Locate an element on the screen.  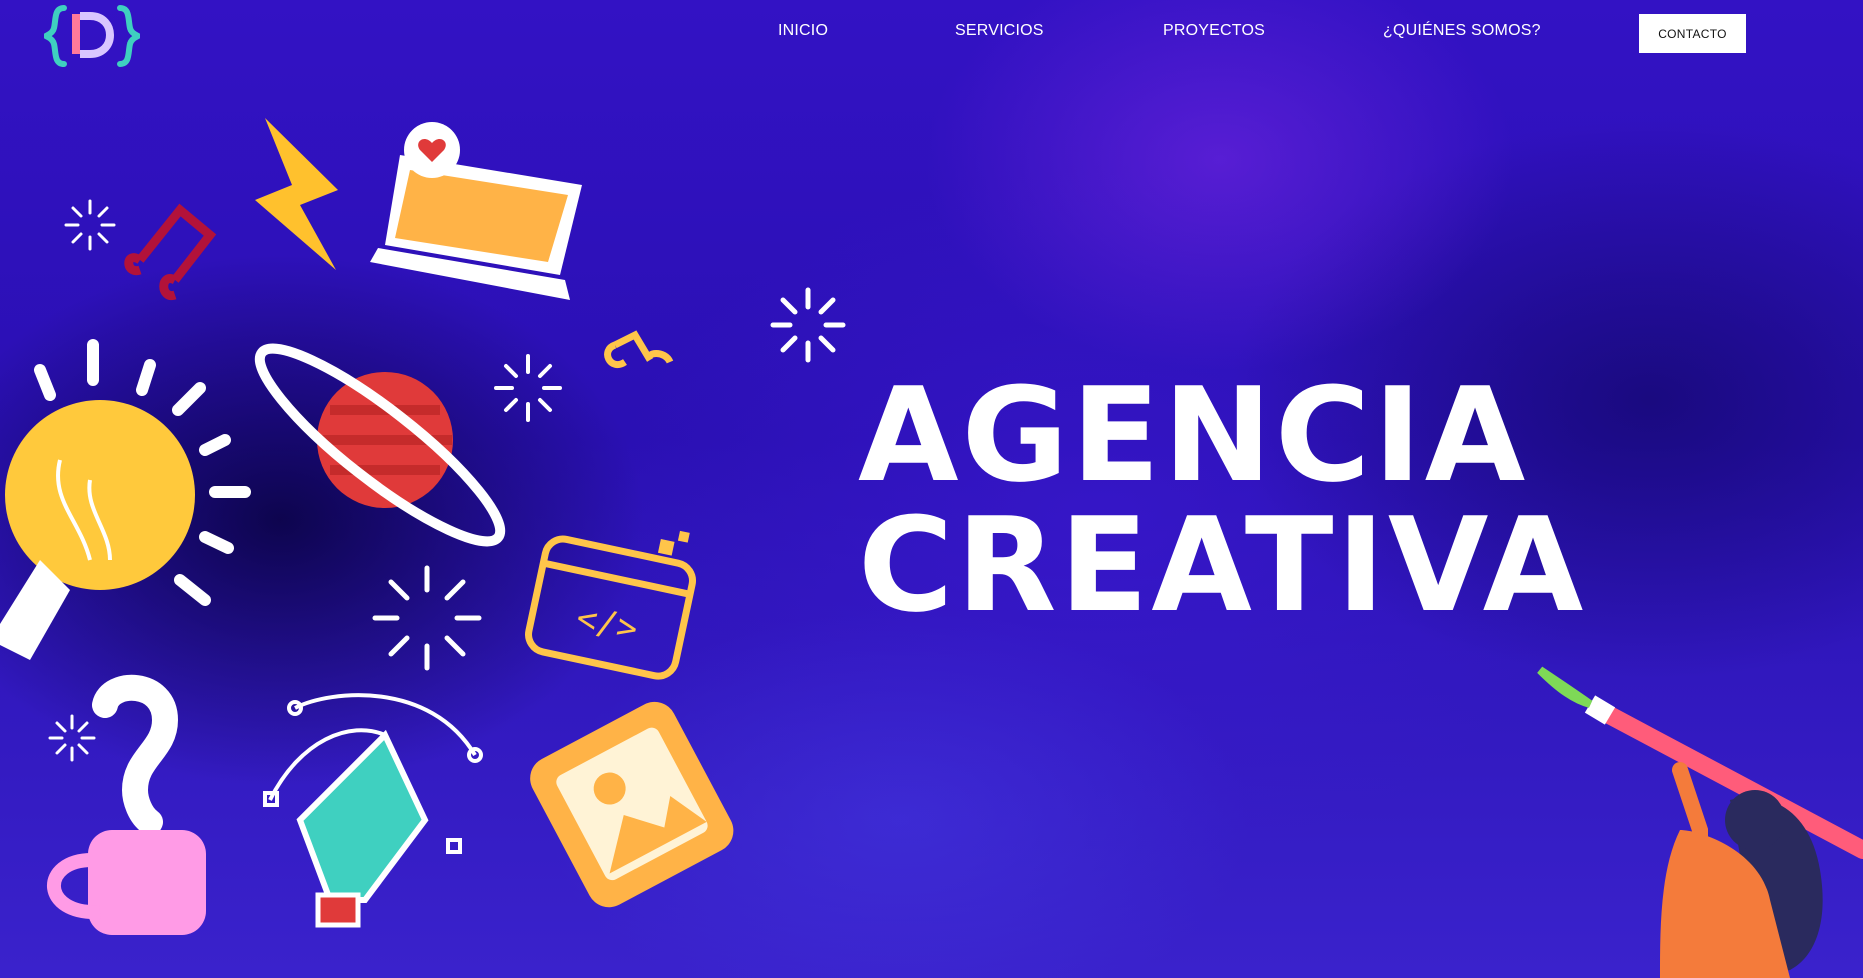
nav-link-proyectos: PROYECTOS is located at coordinates (1214, 31).